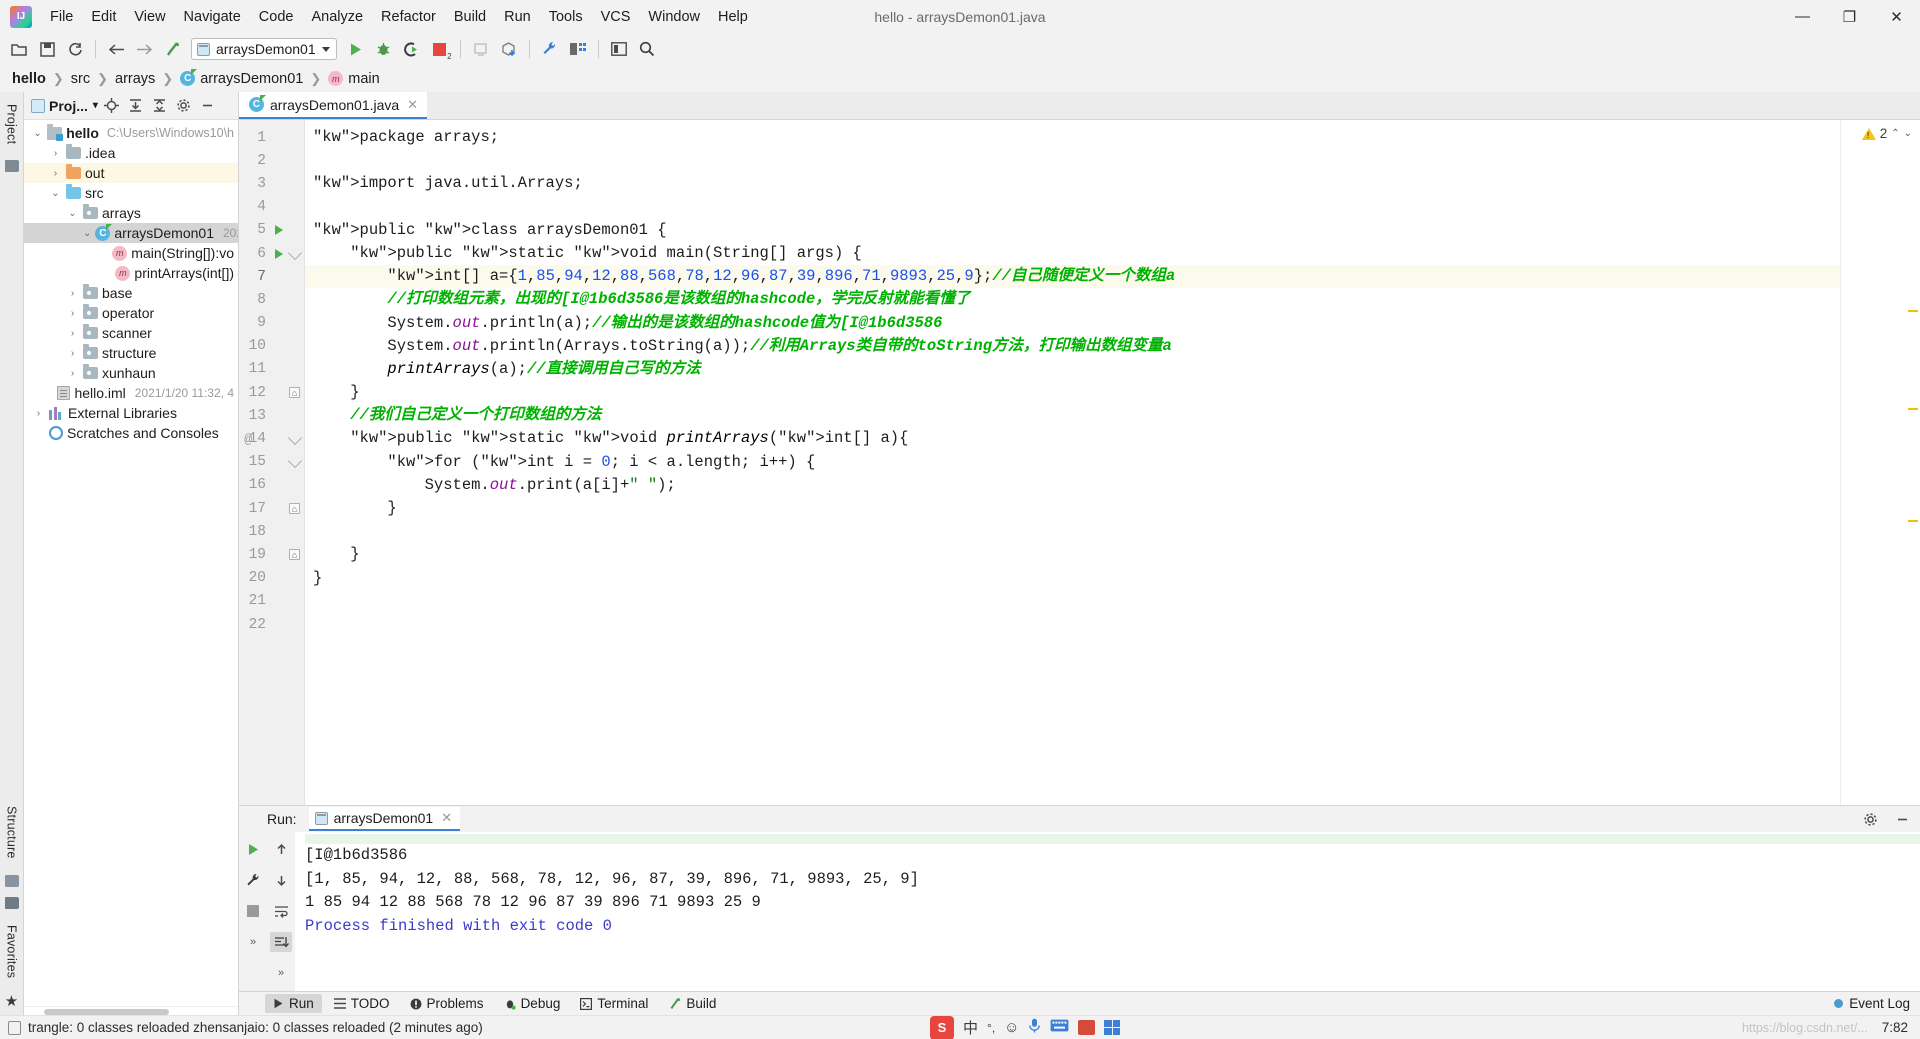  What do you see at coordinates (384, 49) in the screenshot?
I see `debug-icon` at bounding box center [384, 49].